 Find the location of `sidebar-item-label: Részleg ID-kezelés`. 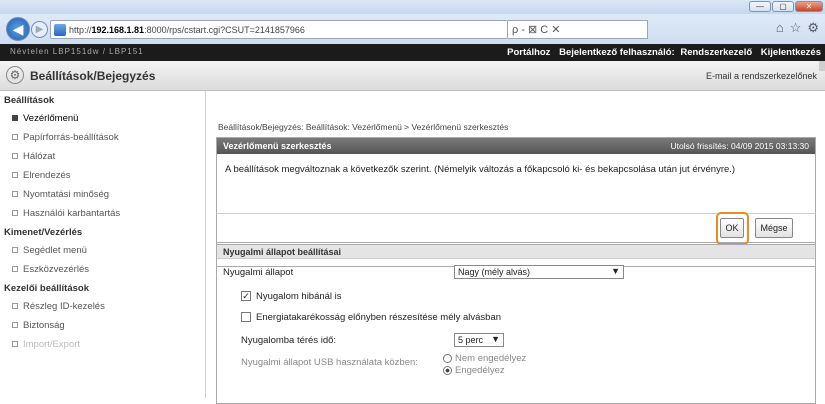

sidebar-item-label: Részleg ID-kezelés is located at coordinates (64, 306).